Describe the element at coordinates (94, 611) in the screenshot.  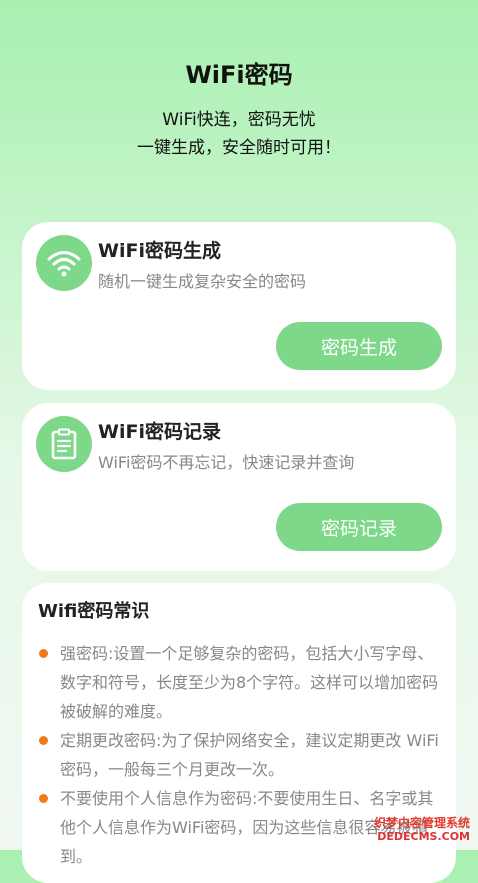
I see `tips-title: Wifi密码常识` at that location.